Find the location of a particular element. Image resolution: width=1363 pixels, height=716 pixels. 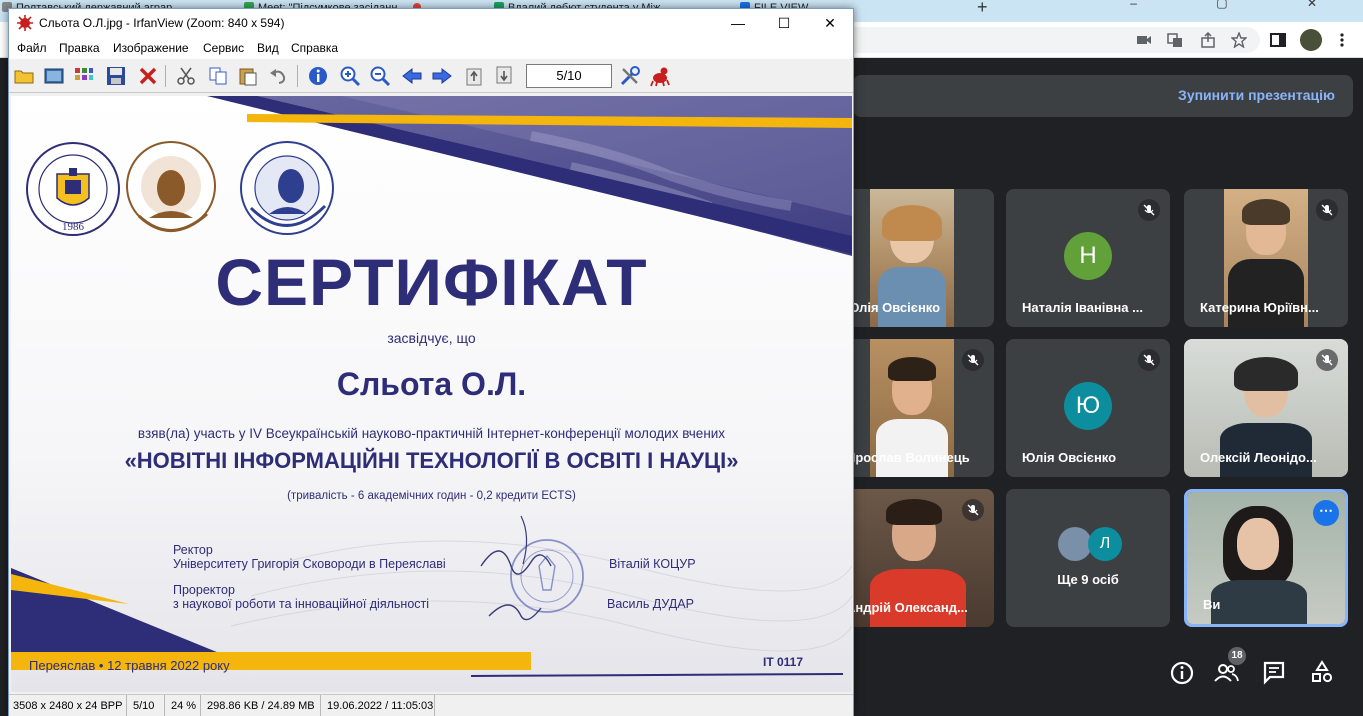

certificate-number: IT 0117 is located at coordinates (783, 662).